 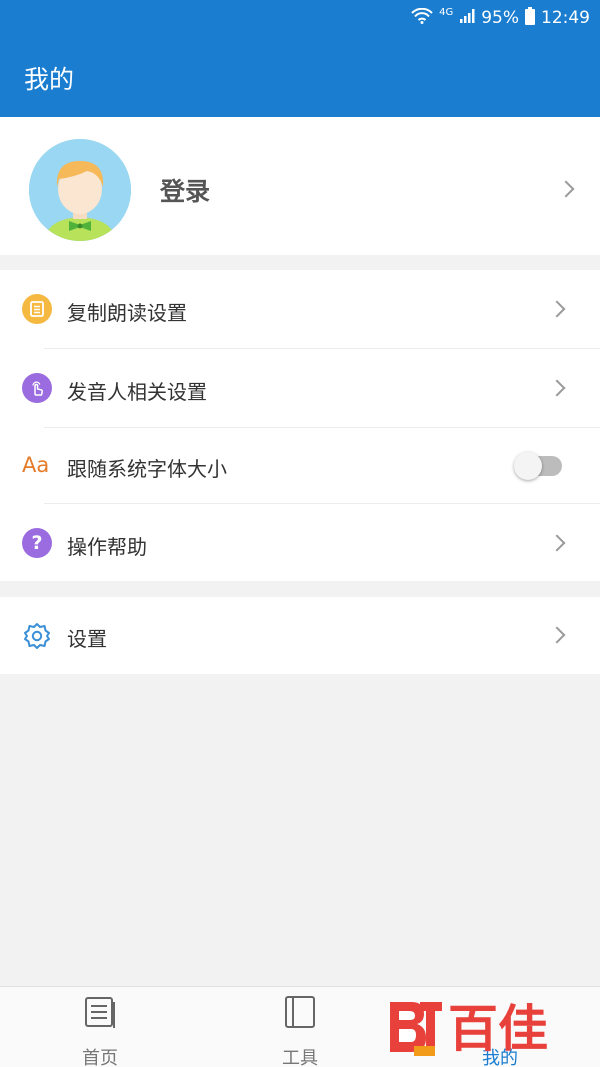 I want to click on tab-home: 首页, so click(x=100, y=1027).